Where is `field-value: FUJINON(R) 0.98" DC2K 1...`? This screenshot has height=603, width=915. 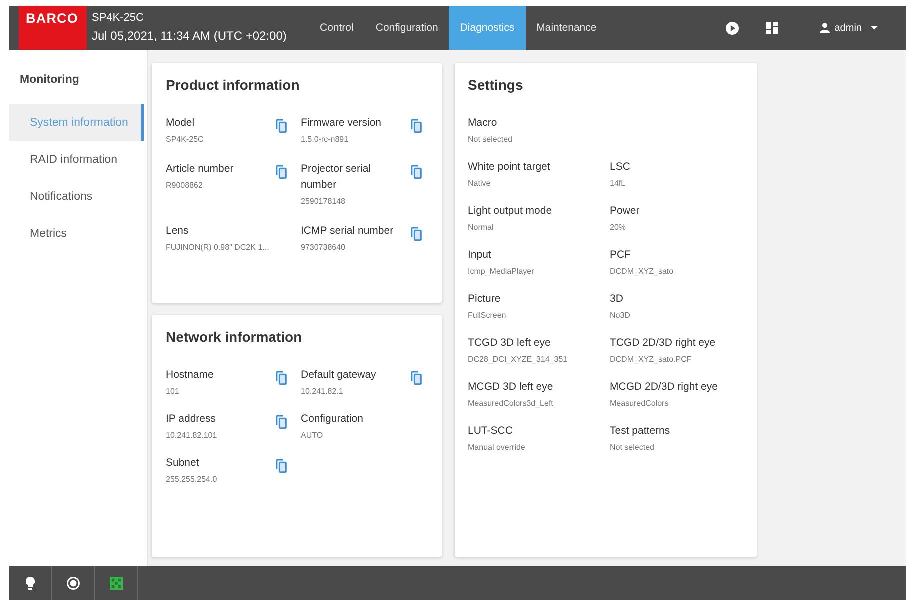 field-value: FUJINON(R) 0.98" DC2K 1... is located at coordinates (218, 248).